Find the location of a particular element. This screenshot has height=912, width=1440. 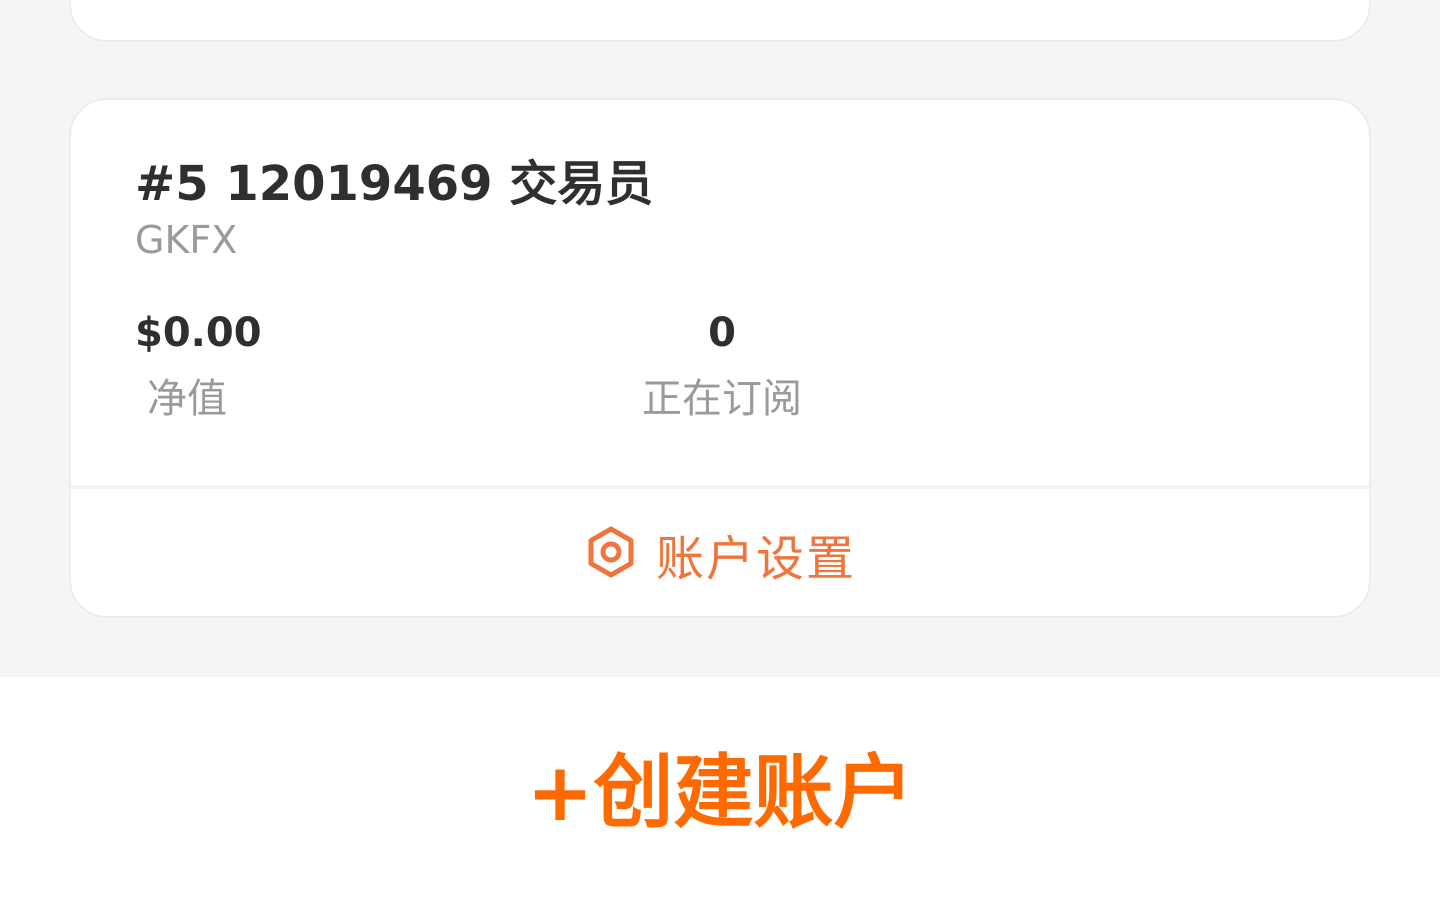

equity-label: 净值 is located at coordinates (187, 399).